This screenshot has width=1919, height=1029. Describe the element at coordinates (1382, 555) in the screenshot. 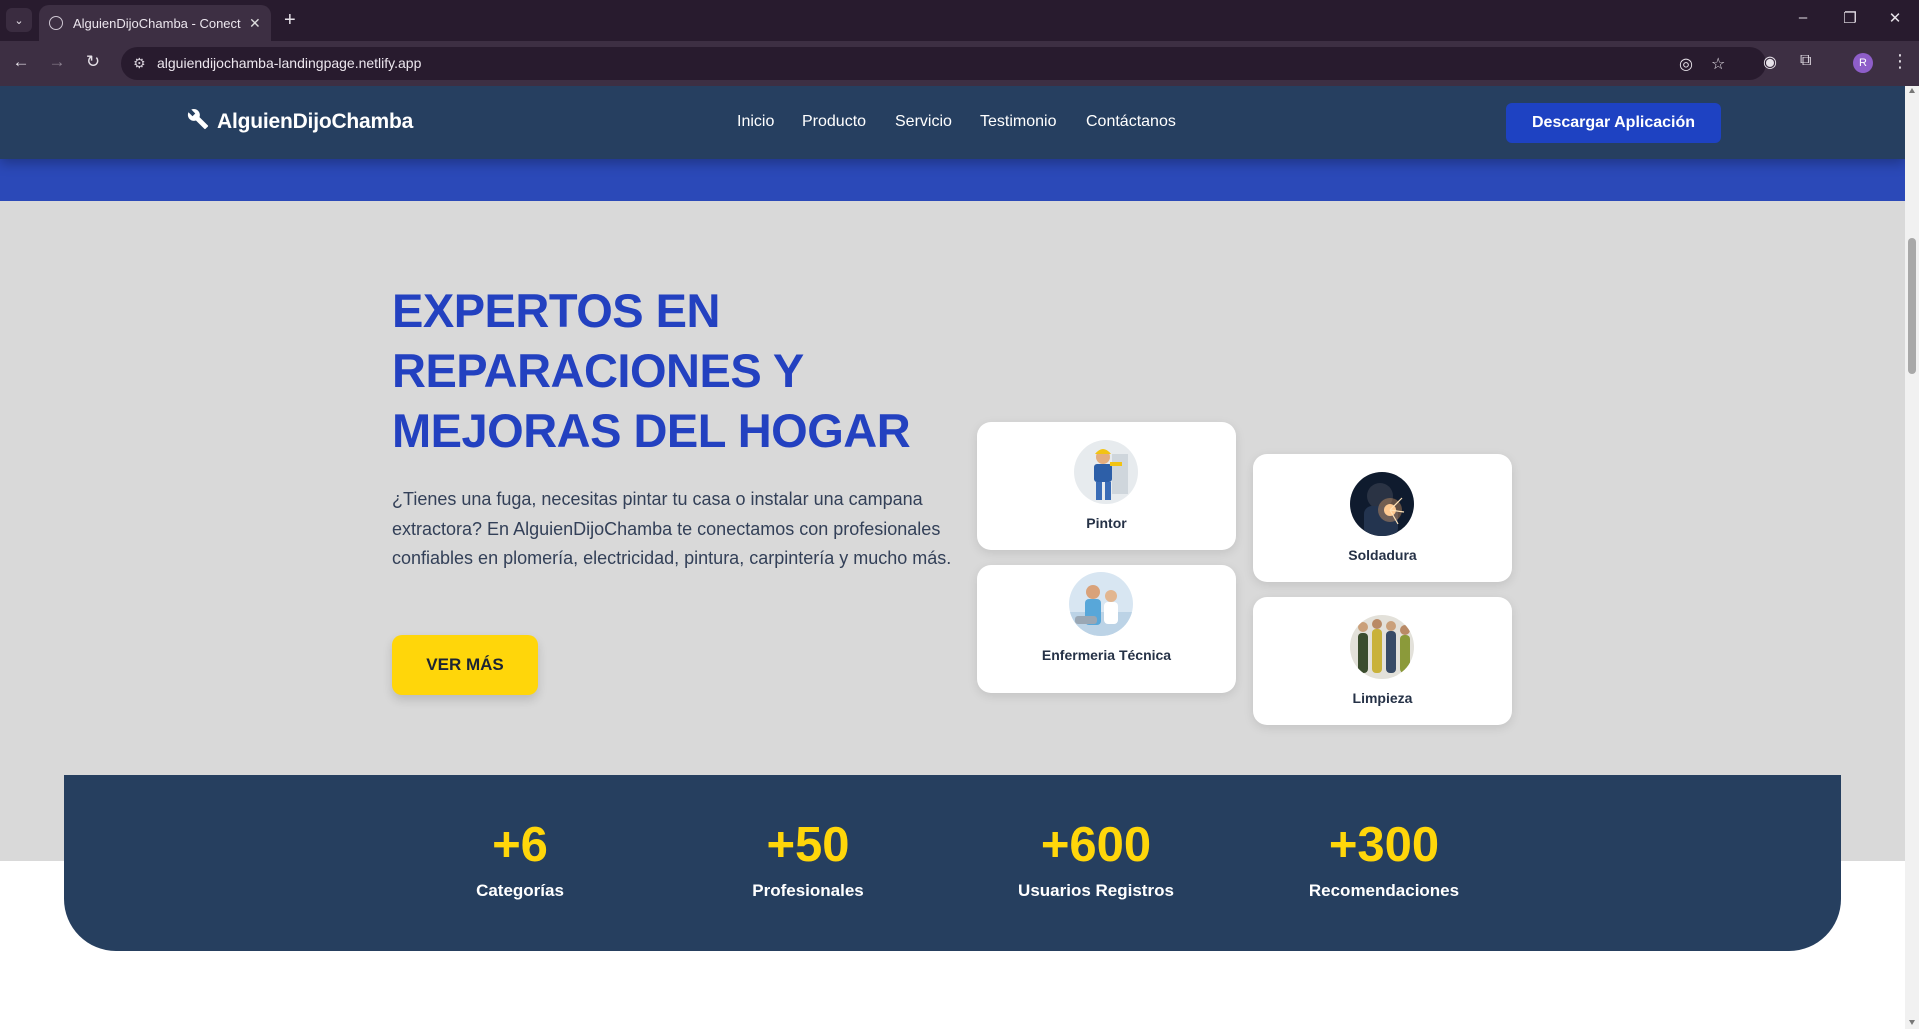

I see `service-label: Soldadura` at that location.